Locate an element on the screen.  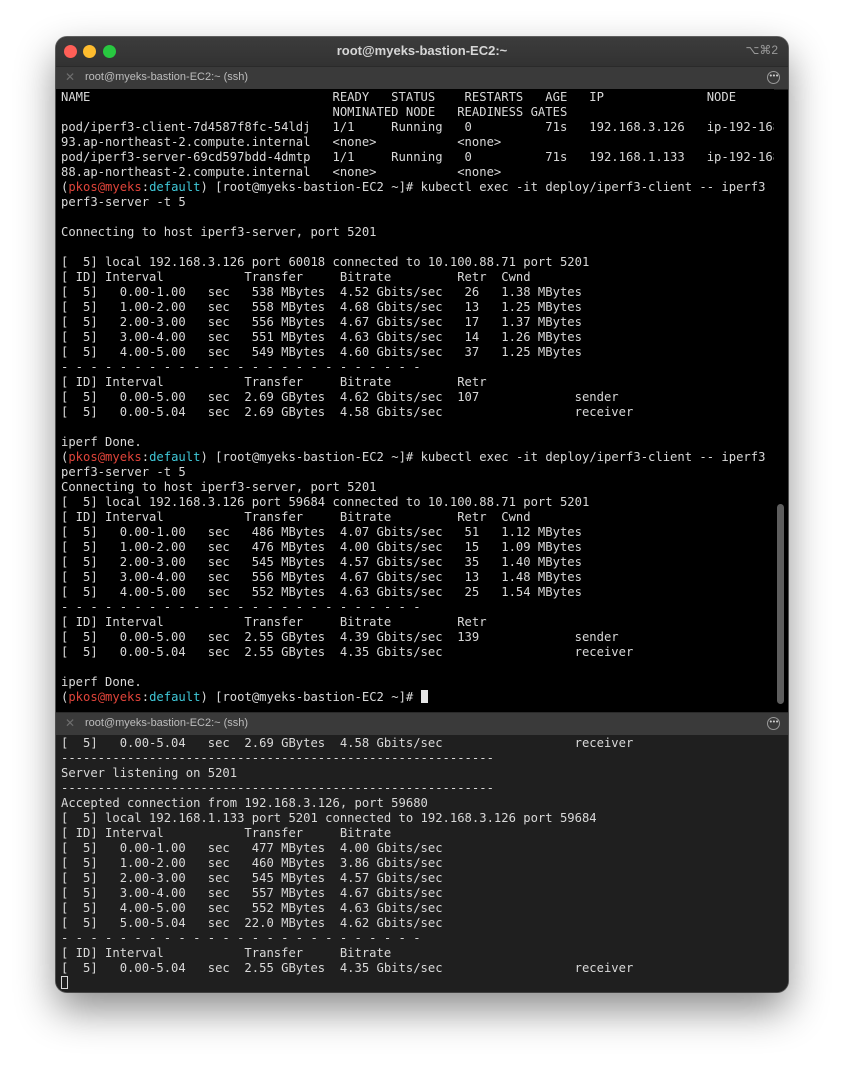
title-bar: root@myeks-bastion-EC2:~ ⌥⌘2 is located at coordinates (422, 52).